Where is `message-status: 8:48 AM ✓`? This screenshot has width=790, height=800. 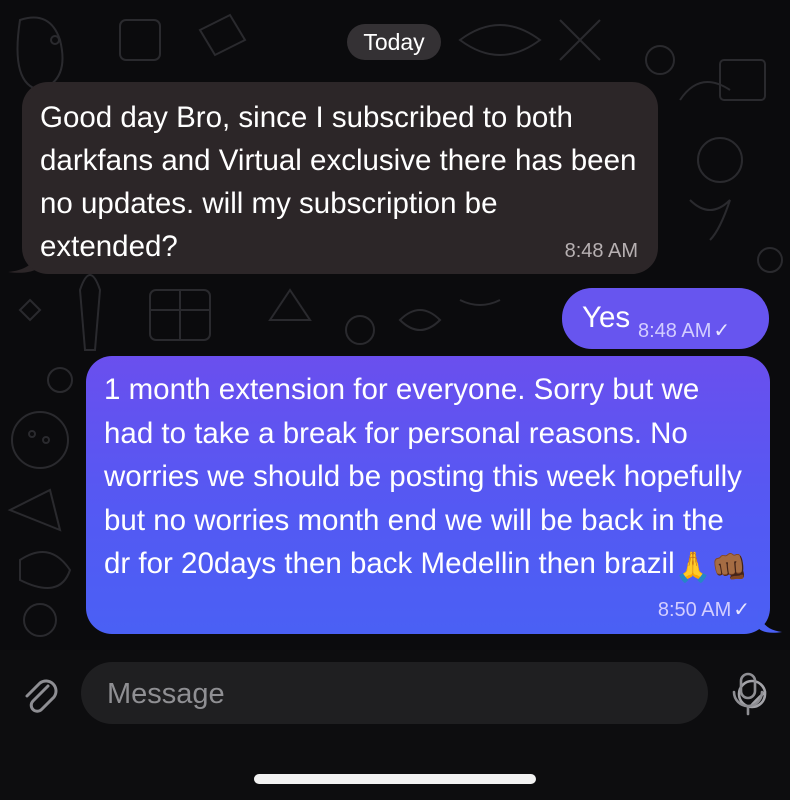
message-status: 8:48 AM ✓ is located at coordinates (684, 330).